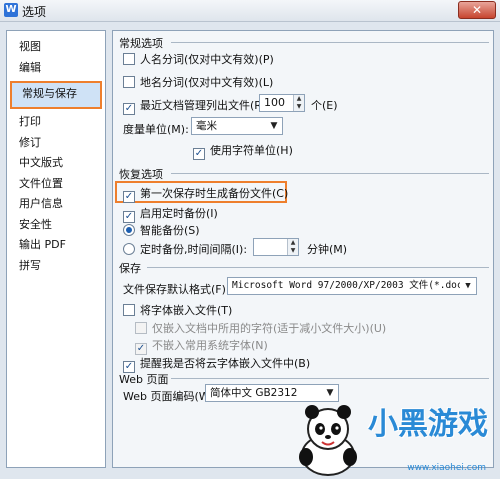 This screenshot has height=479, width=500. Describe the element at coordinates (176, 289) in the screenshot. I see `default-format-label: 文件保存默认格式(F):` at that location.